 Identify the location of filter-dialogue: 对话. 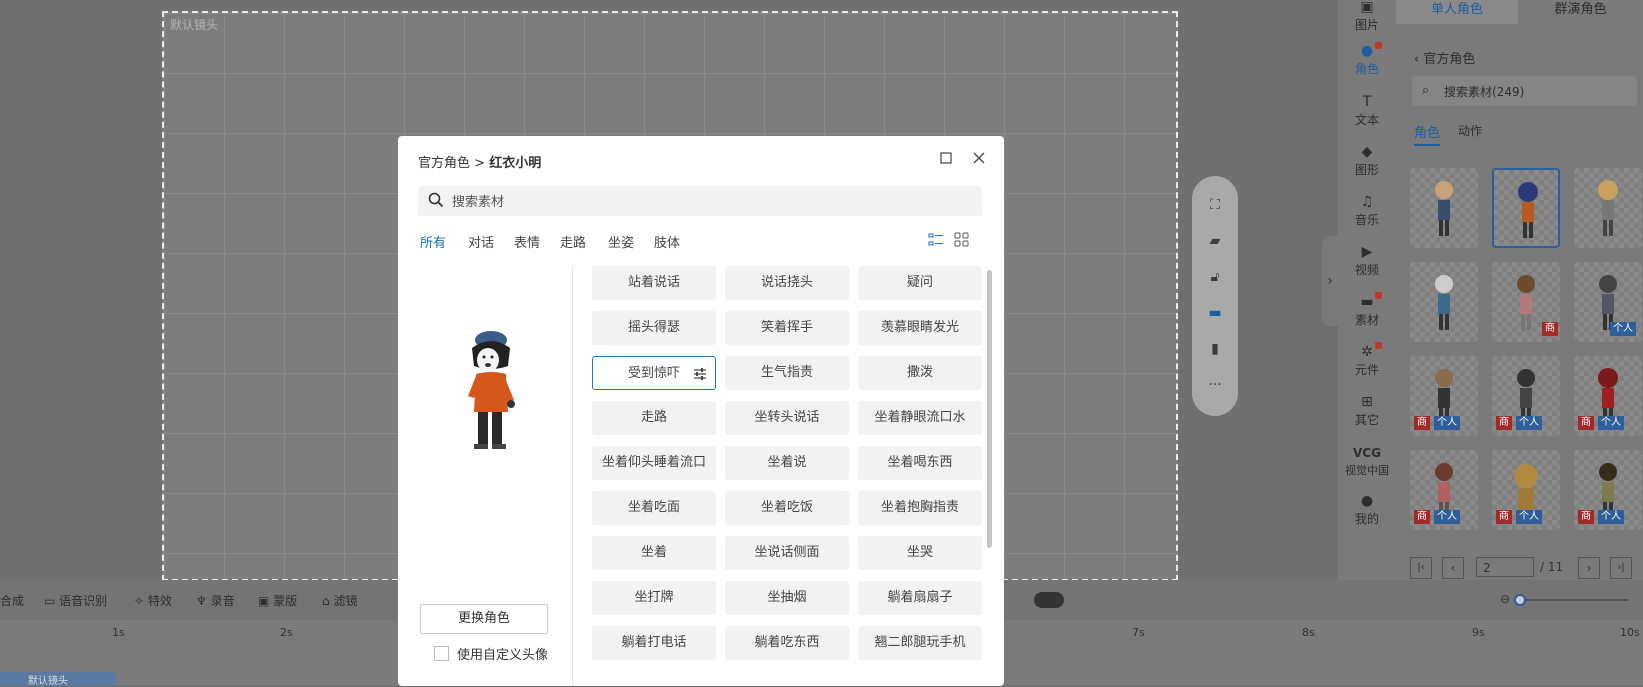
(481, 241).